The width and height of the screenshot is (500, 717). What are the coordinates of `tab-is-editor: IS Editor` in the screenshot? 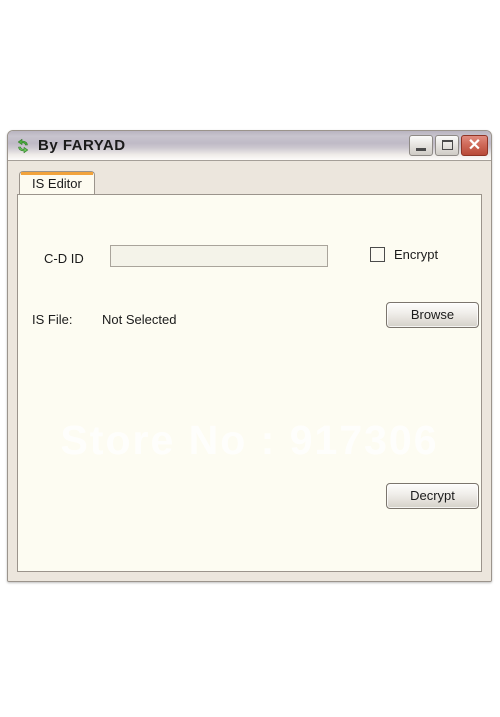 It's located at (57, 183).